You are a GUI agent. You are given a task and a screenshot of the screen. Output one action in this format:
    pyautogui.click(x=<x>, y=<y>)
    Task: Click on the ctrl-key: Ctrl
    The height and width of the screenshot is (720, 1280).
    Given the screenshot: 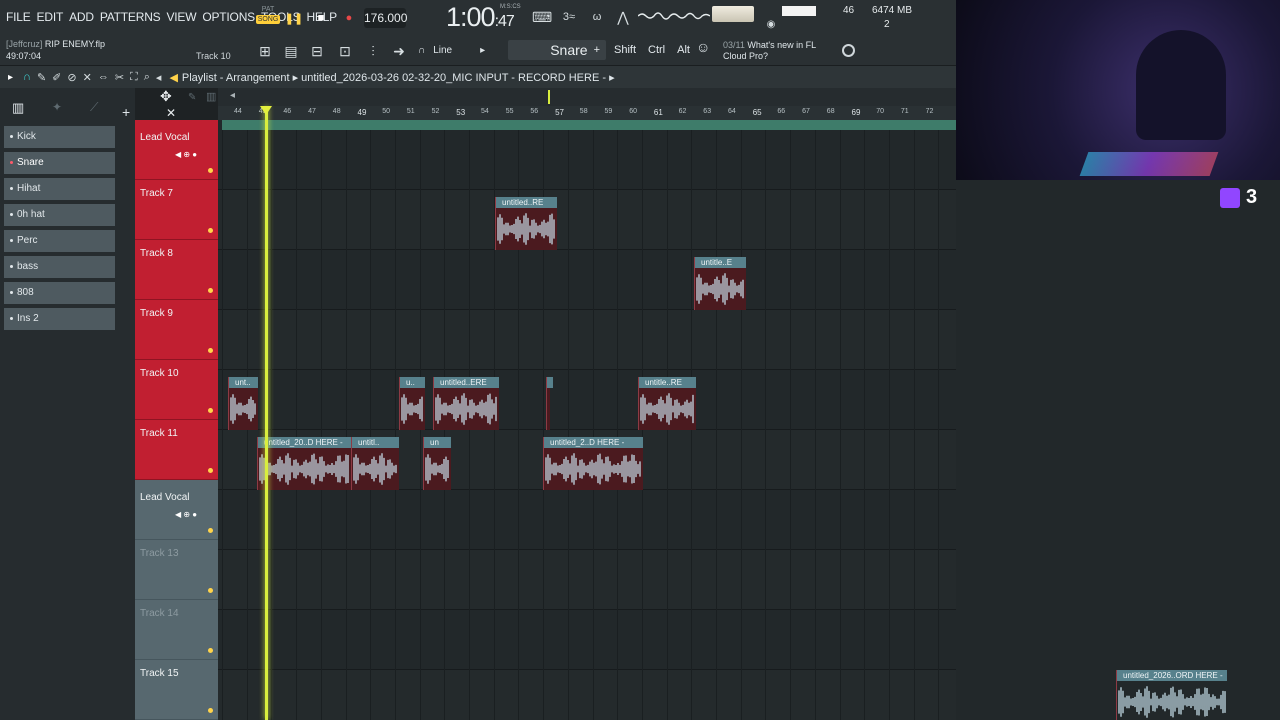 What is the action you would take?
    pyautogui.click(x=656, y=50)
    